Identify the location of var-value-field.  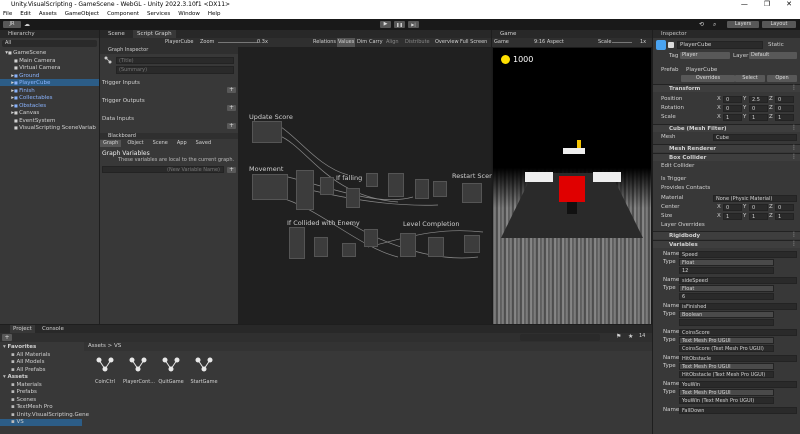
(726, 322).